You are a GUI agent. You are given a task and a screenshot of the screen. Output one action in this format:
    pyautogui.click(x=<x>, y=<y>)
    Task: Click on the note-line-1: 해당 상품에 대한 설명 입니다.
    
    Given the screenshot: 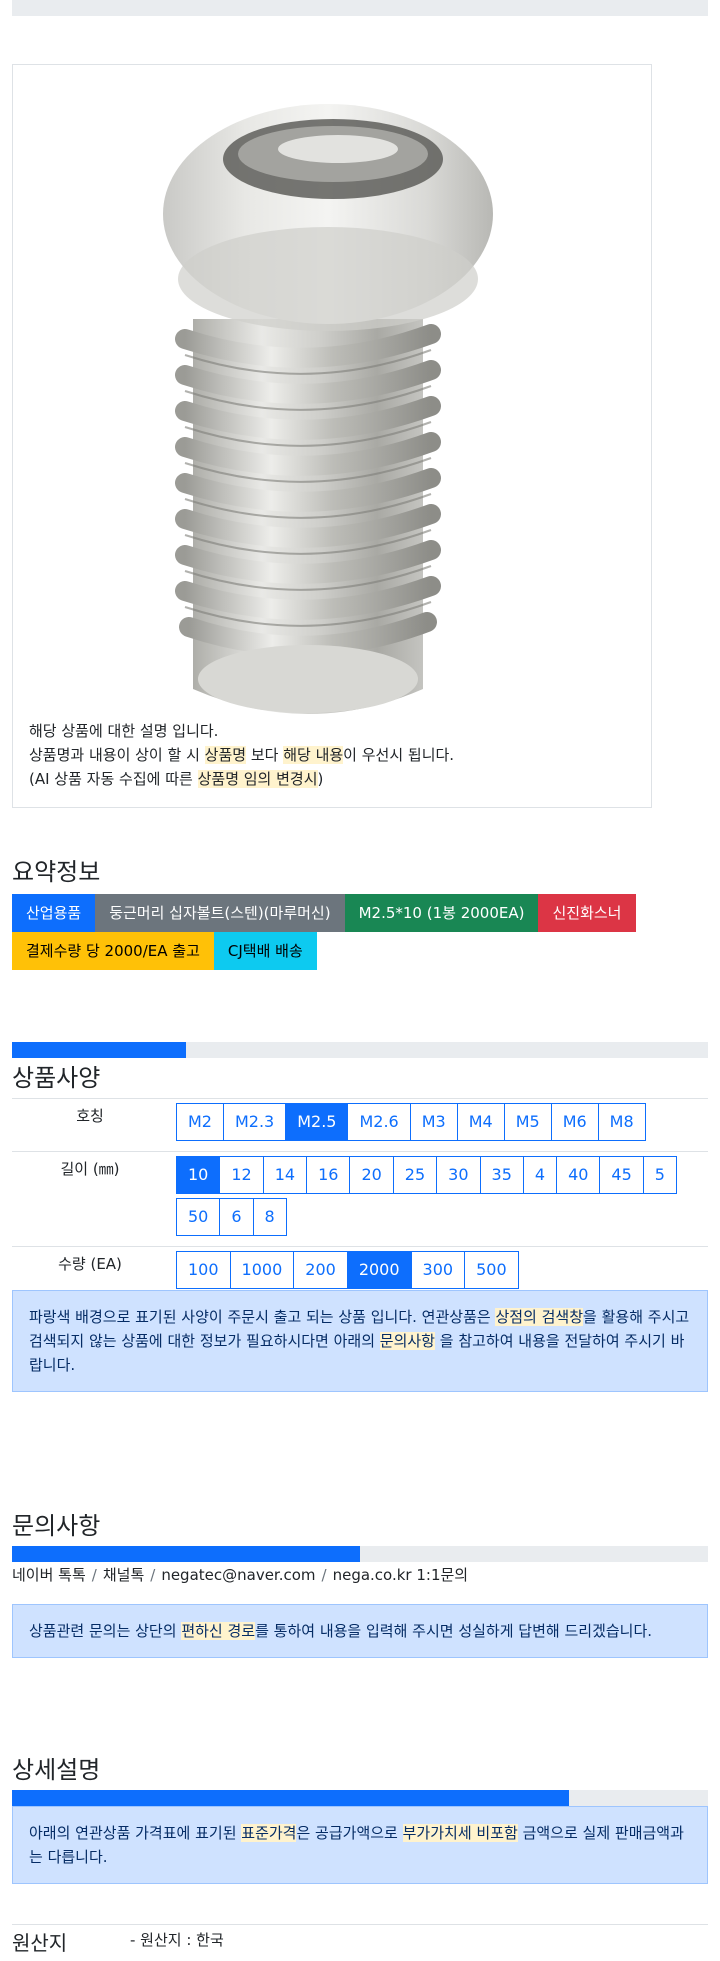 What is the action you would take?
    pyautogui.click(x=124, y=731)
    